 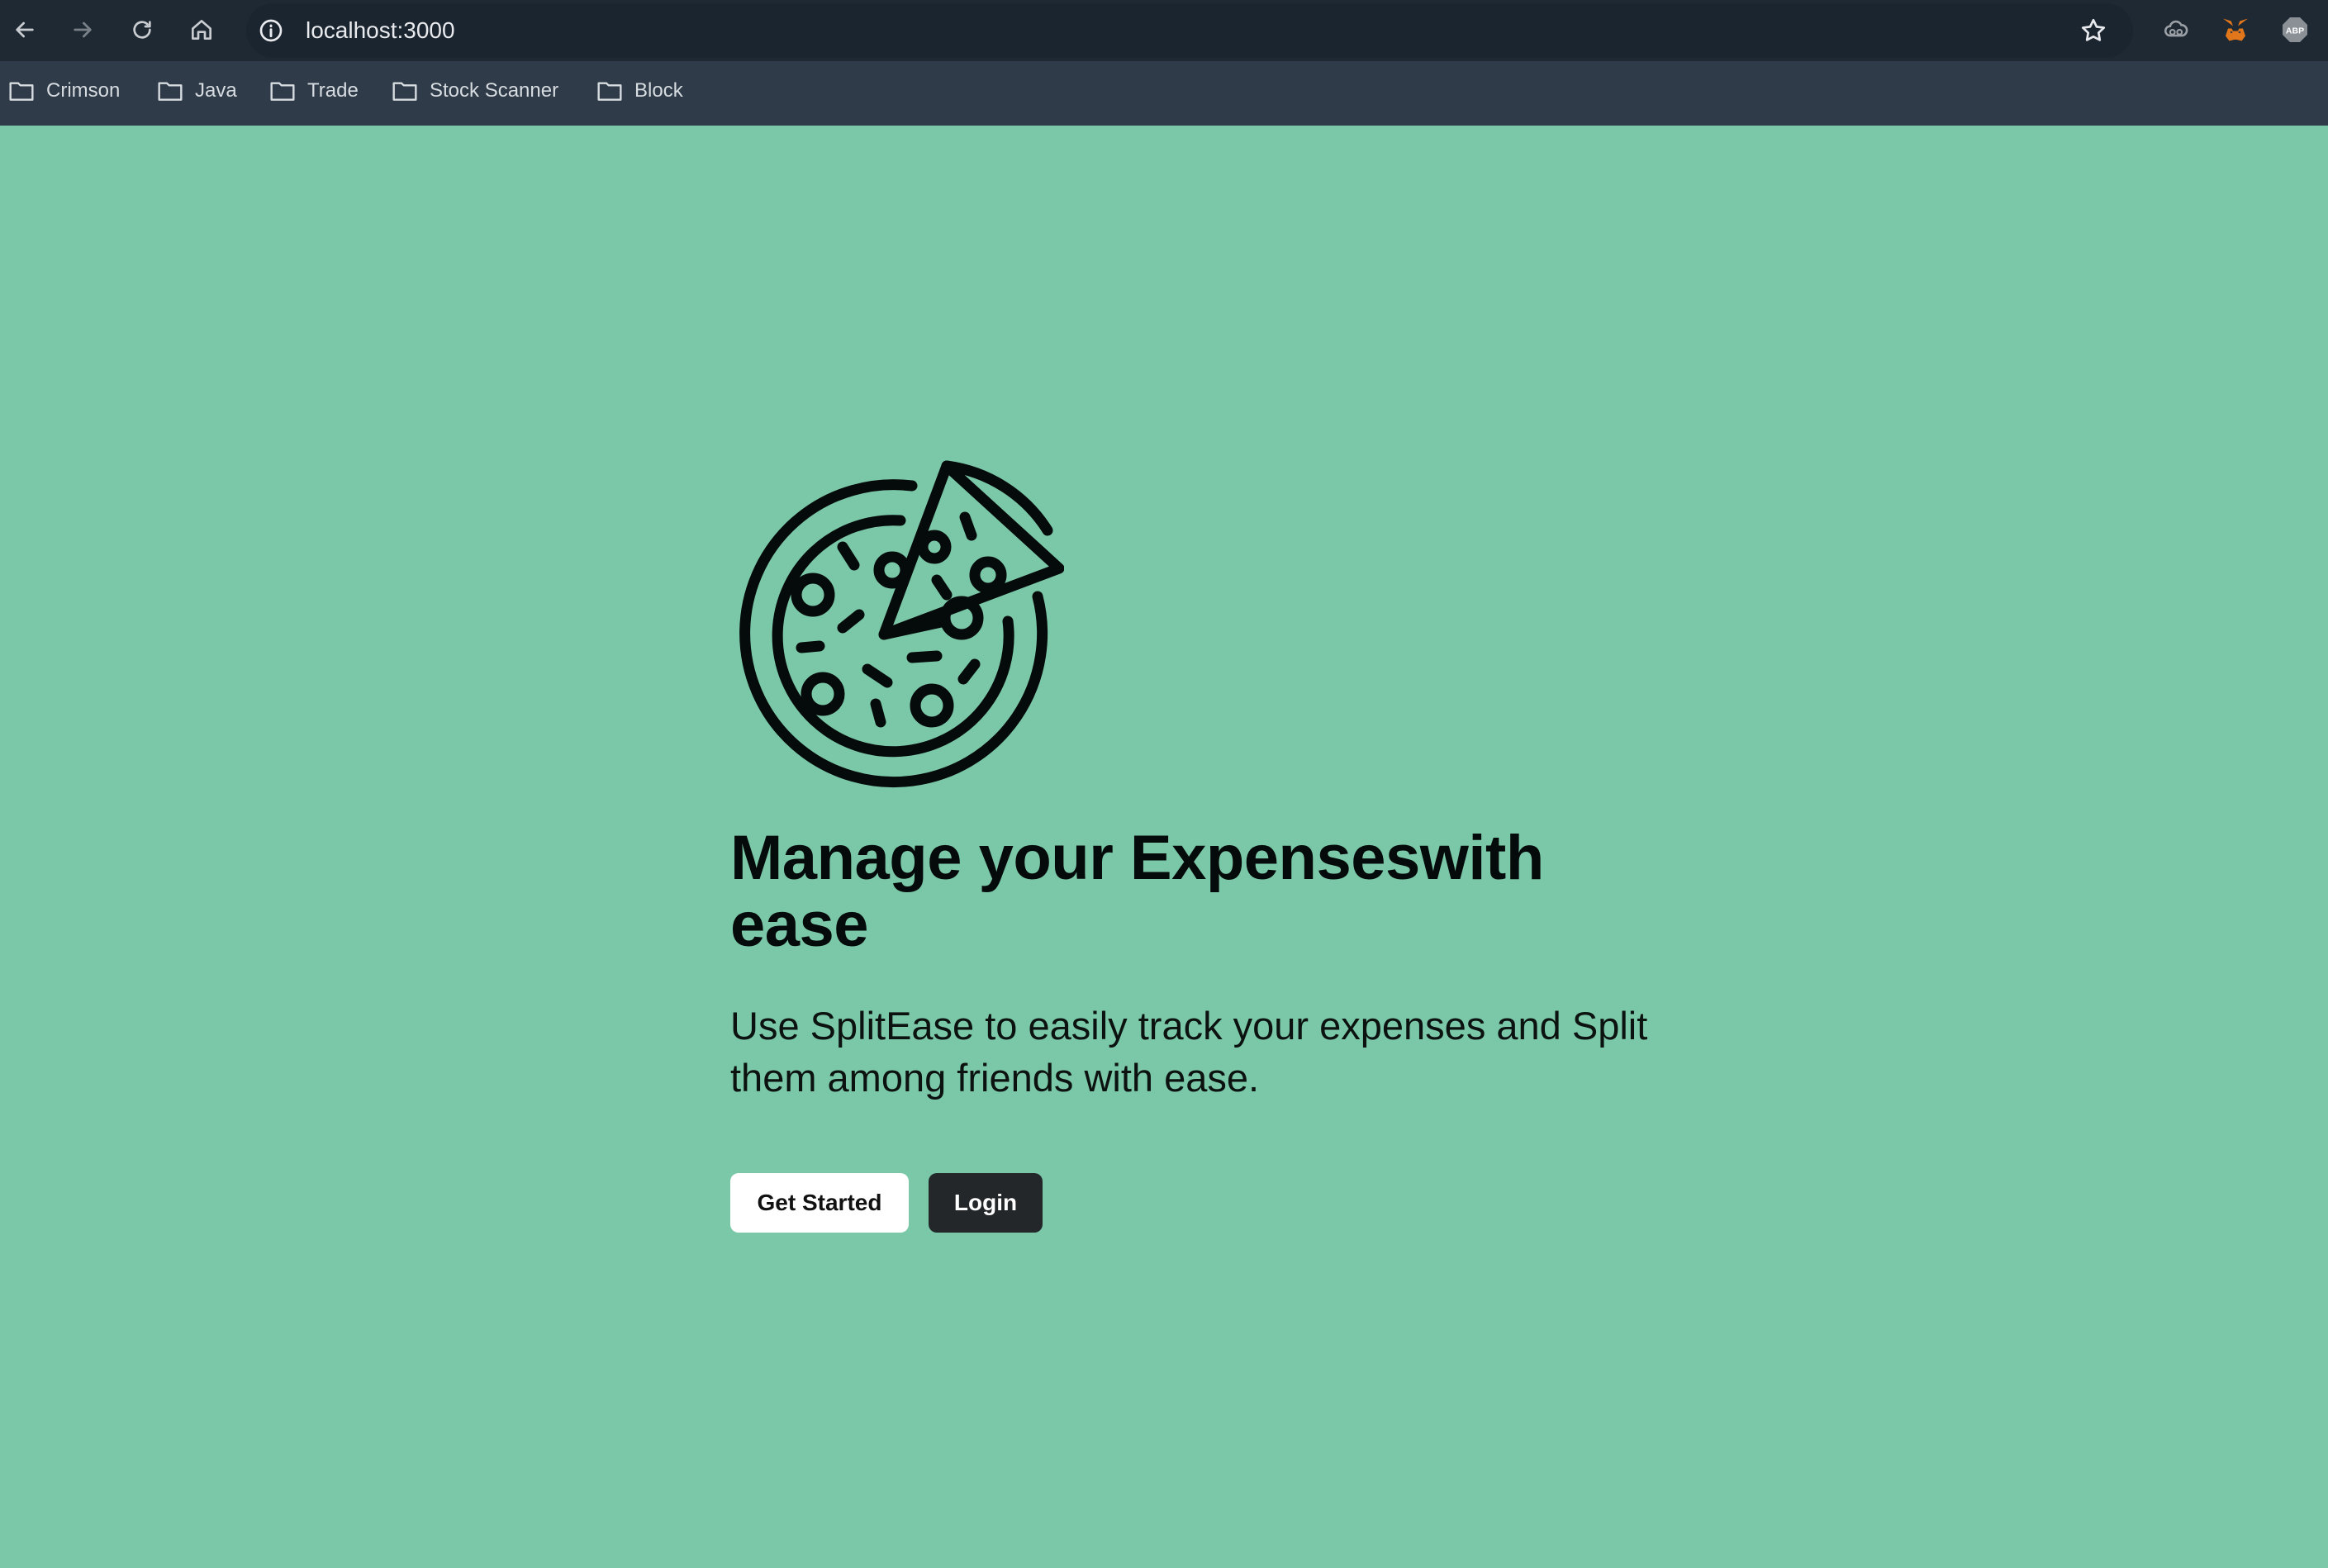 I want to click on hero-headline: Manage your Expenseswith ease, so click(x=1184, y=891).